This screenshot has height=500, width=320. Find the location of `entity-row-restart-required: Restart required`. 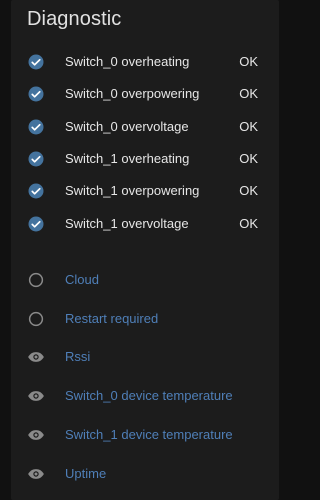

entity-row-restart-required: Restart required is located at coordinates (145, 319).